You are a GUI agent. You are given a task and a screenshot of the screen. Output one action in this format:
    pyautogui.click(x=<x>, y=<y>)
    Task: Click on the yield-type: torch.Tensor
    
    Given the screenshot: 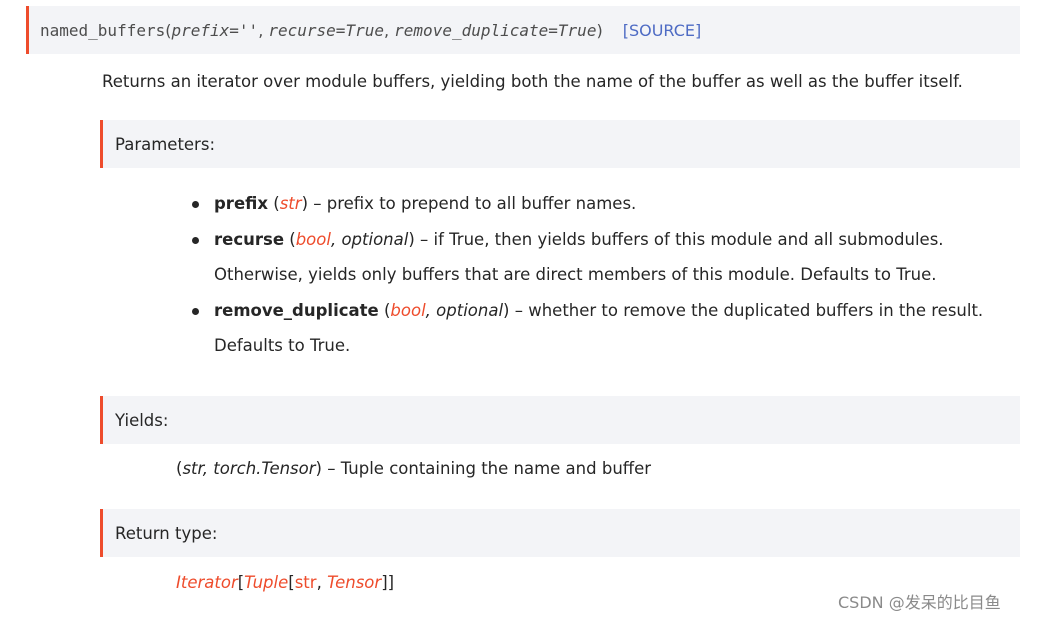 What is the action you would take?
    pyautogui.click(x=264, y=468)
    